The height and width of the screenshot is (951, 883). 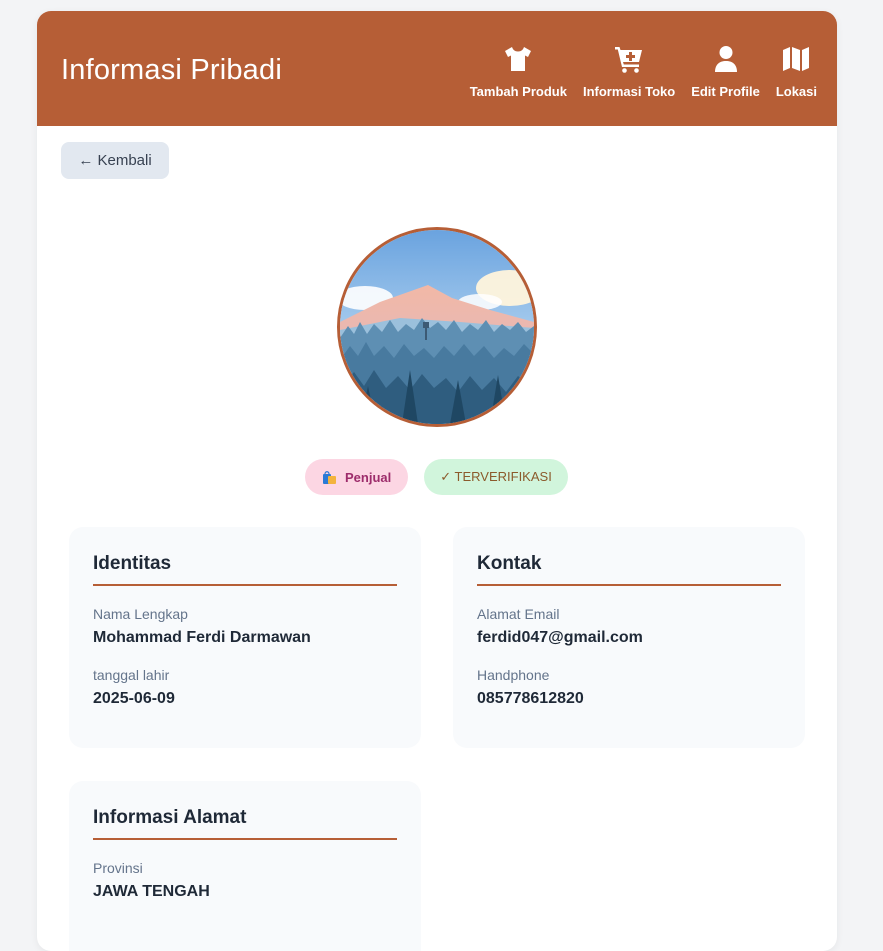 I want to click on verified-badge: ✓ TERVERIFIKASI, so click(x=496, y=477).